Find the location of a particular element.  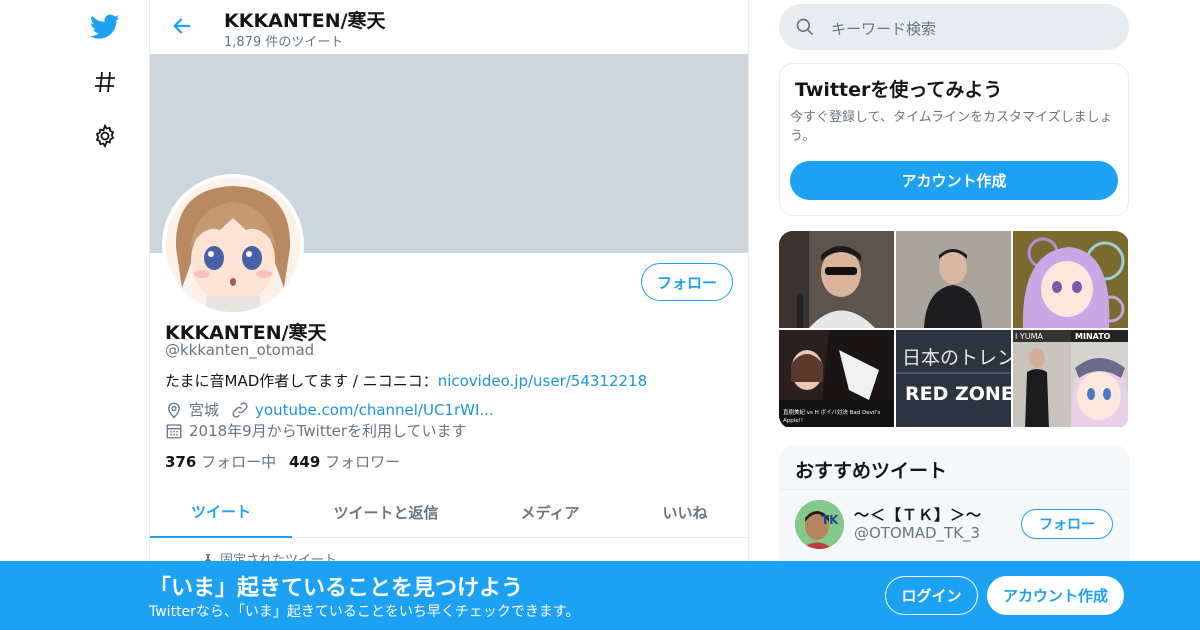

following-stat: 376 フォロー中 is located at coordinates (220, 461).